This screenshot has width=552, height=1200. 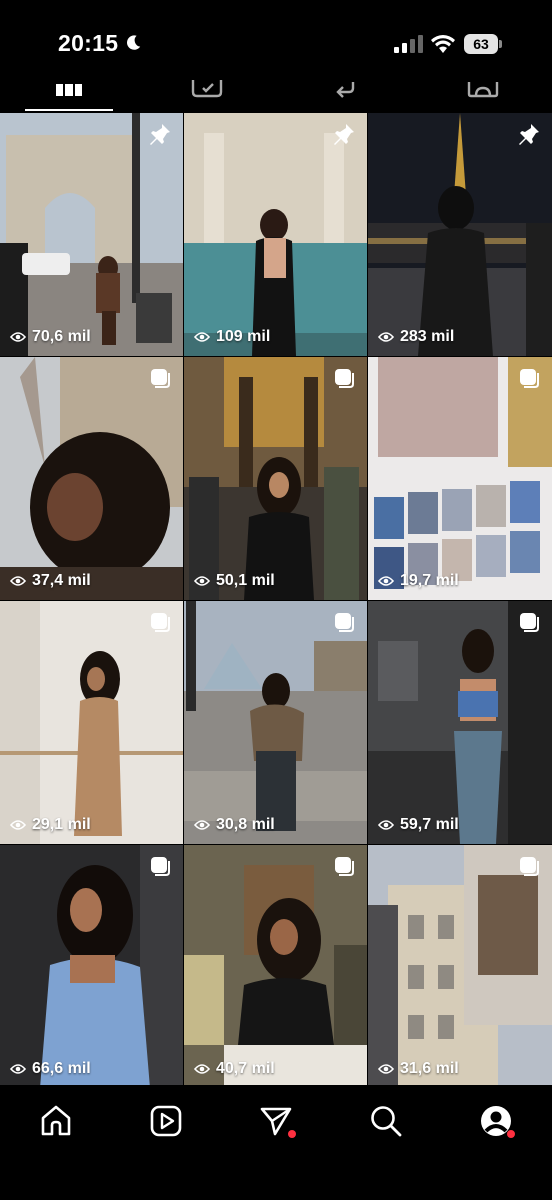 What do you see at coordinates (429, 824) in the screenshot?
I see `view-count-text: 59,7 mil` at bounding box center [429, 824].